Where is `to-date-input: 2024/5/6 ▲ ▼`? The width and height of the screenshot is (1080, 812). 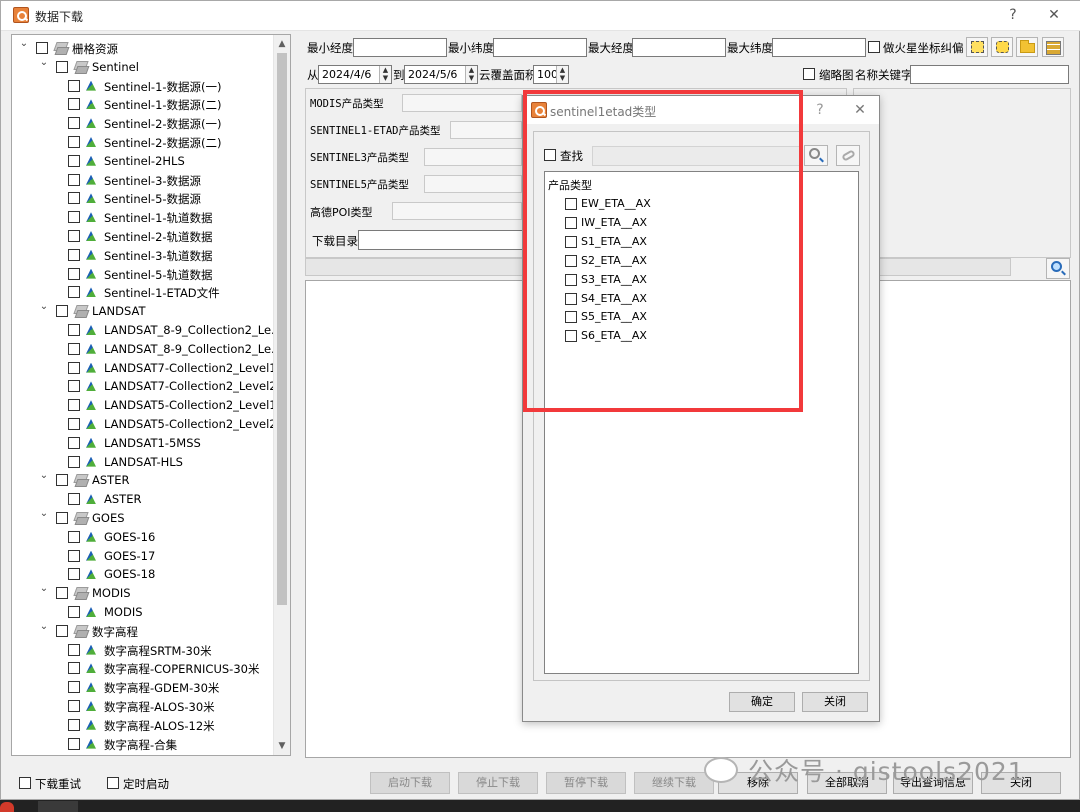
to-date-input: 2024/5/6 ▲ ▼ is located at coordinates (441, 74).